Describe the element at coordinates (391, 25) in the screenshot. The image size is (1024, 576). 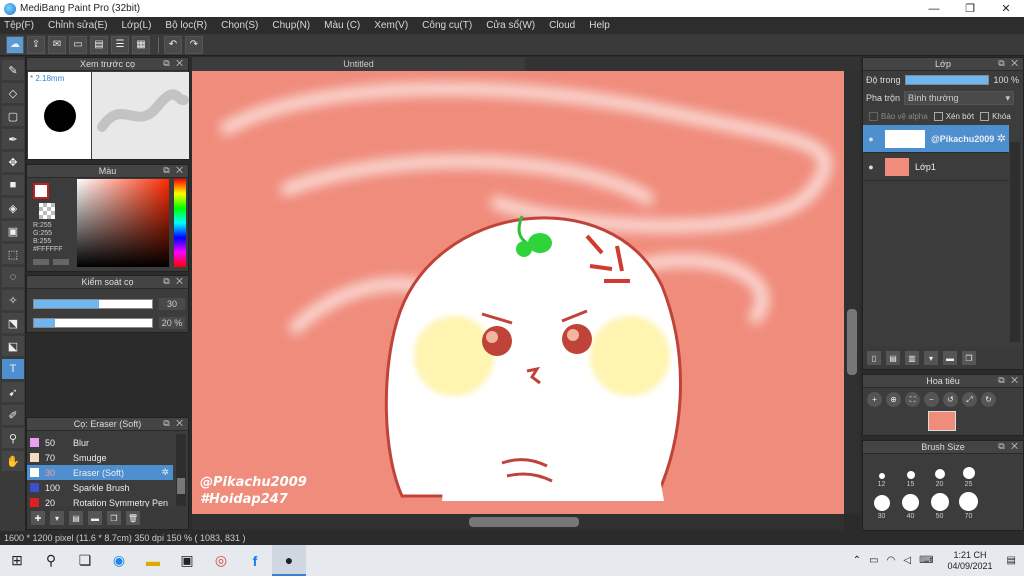
I see `menu-view: Xem(V)` at that location.